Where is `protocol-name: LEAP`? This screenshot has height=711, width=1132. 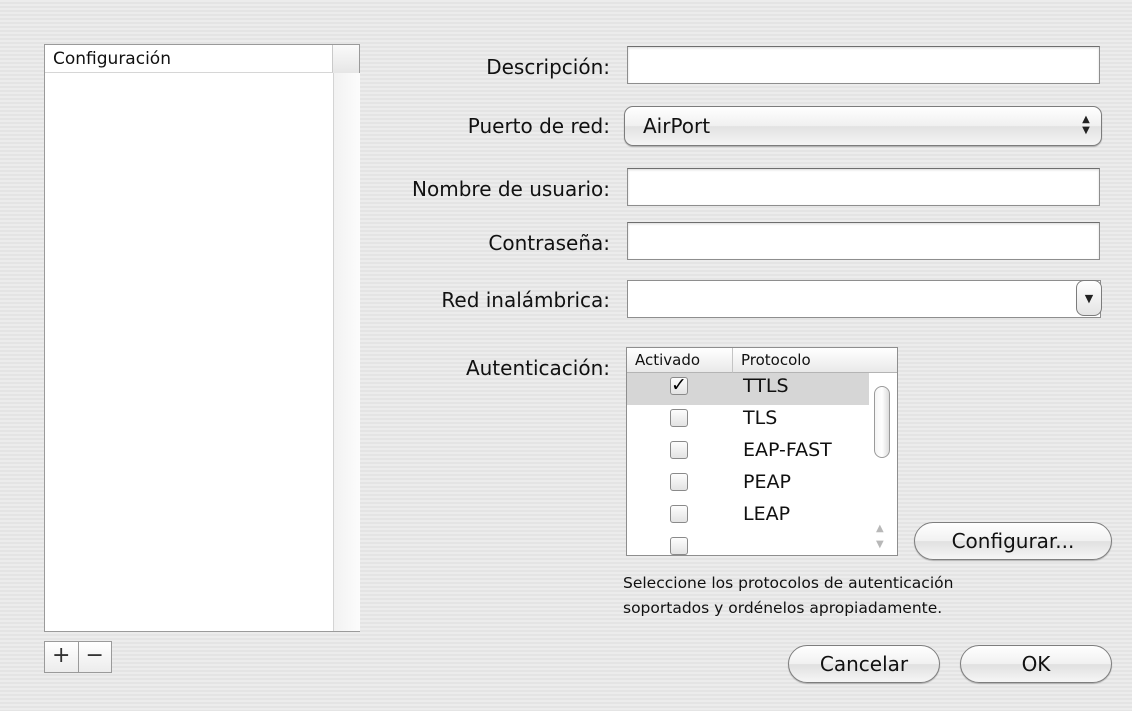 protocol-name: LEAP is located at coordinates (767, 514).